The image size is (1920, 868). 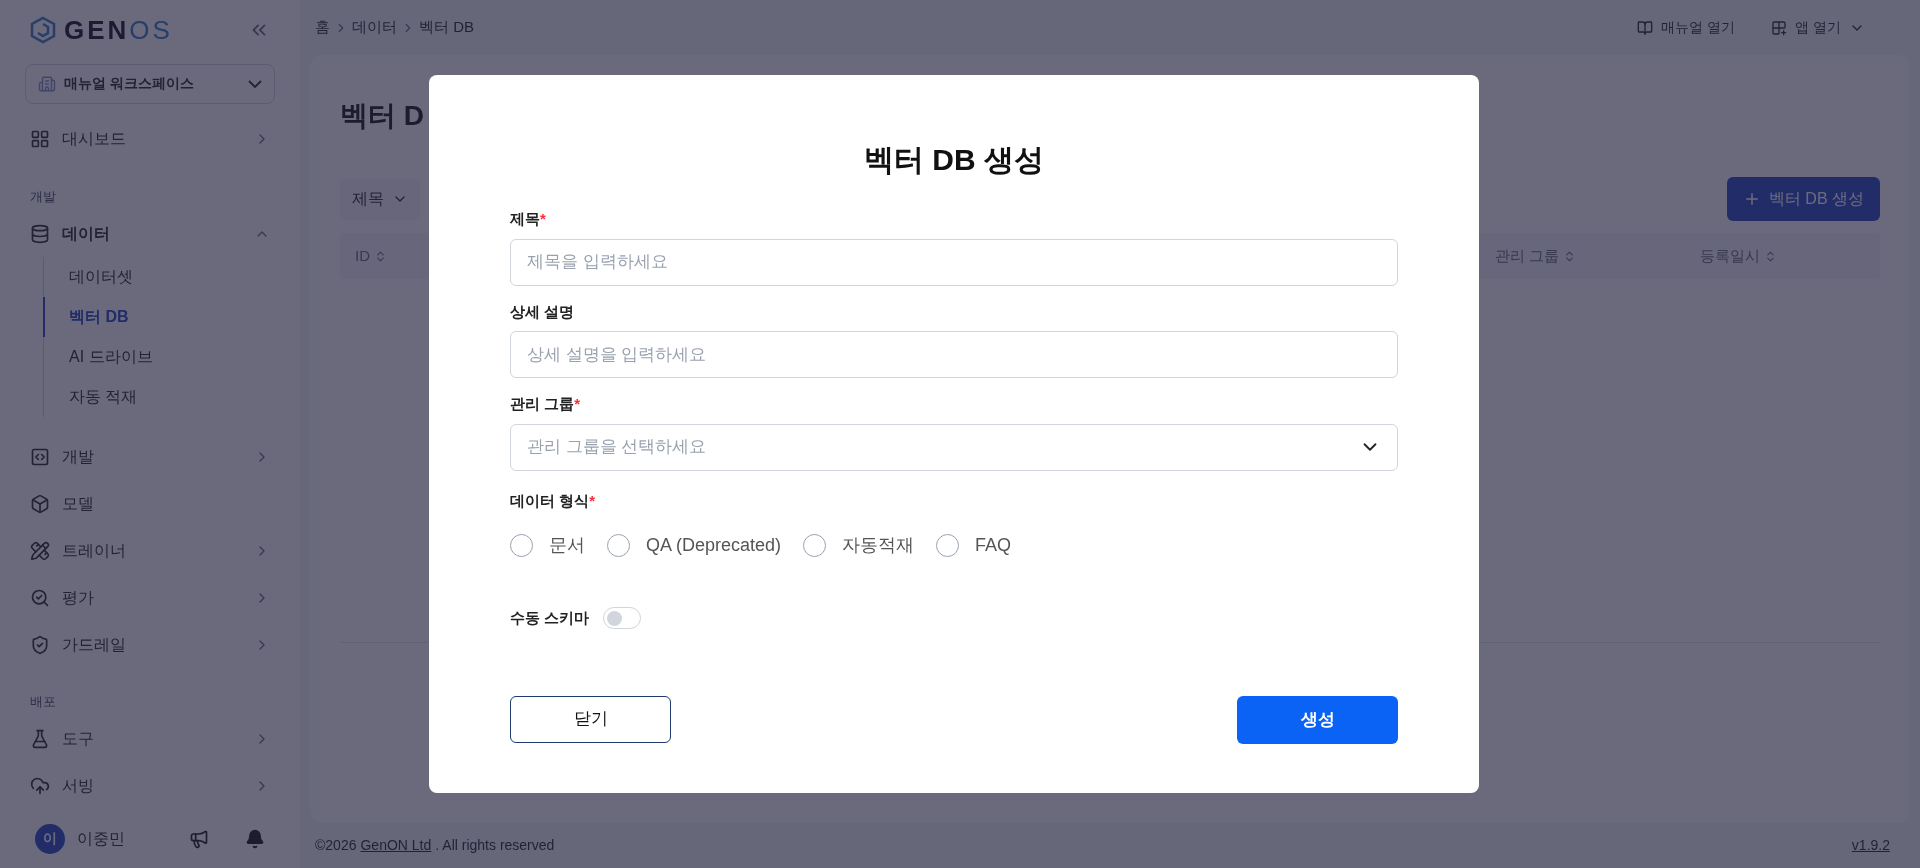 What do you see at coordinates (171, 397) in the screenshot?
I see `nav-subitem: 자동 적재` at bounding box center [171, 397].